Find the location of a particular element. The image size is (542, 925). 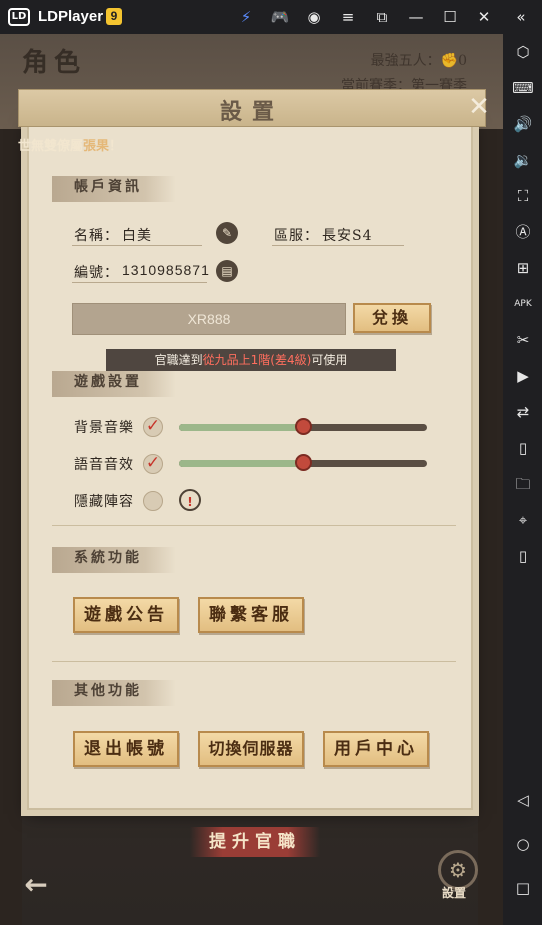

promote-rank-button: 提升官職 is located at coordinates (255, 842).